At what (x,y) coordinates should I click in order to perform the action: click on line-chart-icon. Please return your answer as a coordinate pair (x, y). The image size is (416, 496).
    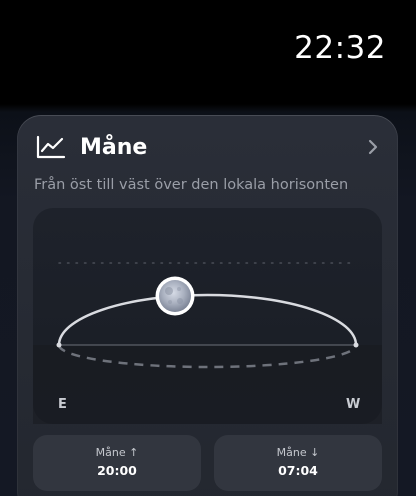
    Looking at the image, I should click on (51, 147).